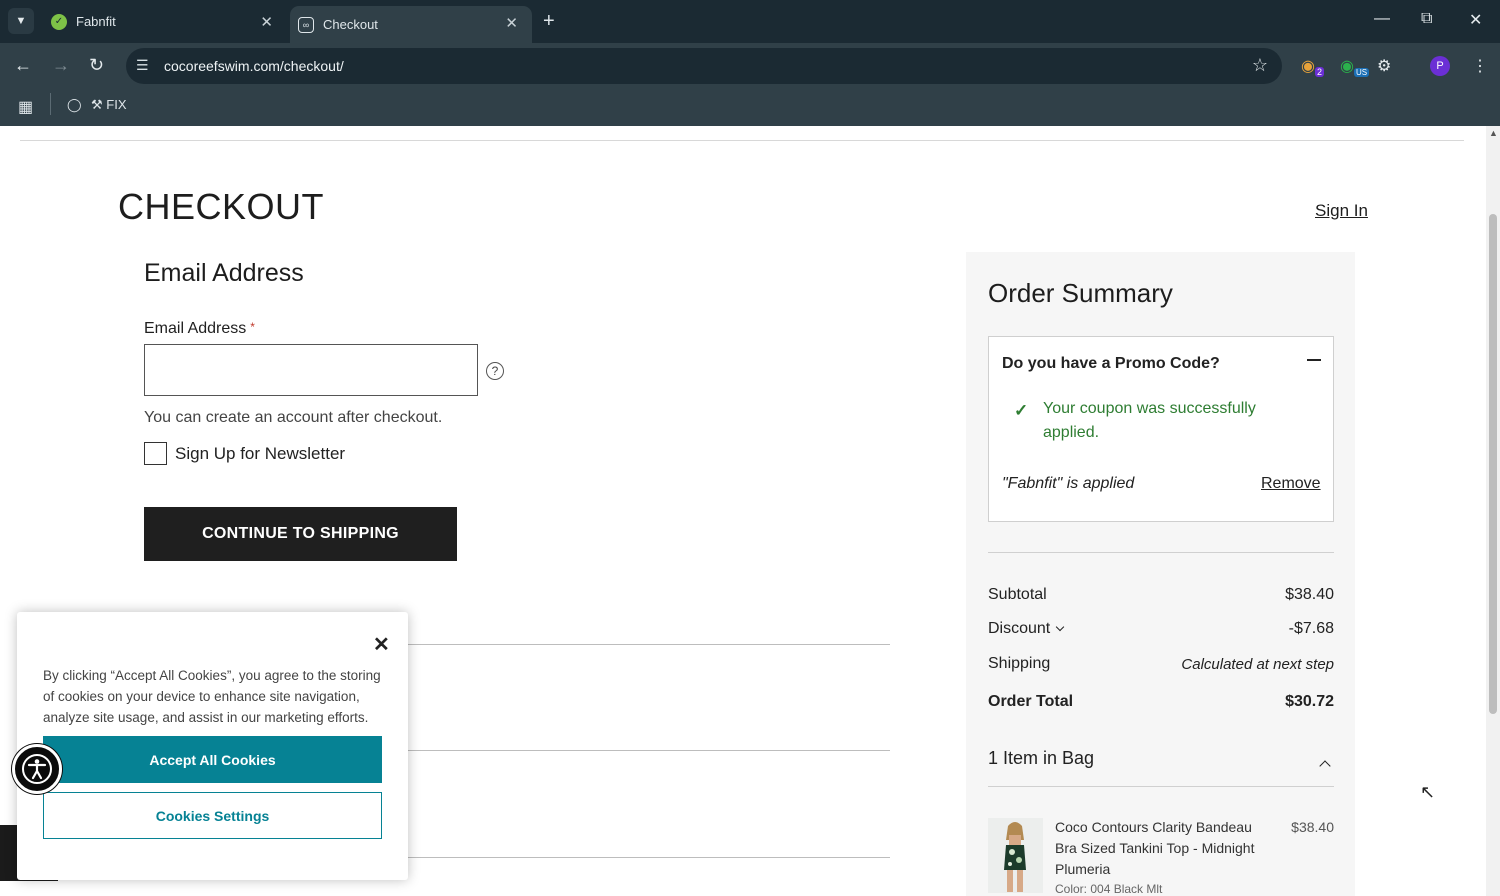 The height and width of the screenshot is (896, 1500). Describe the element at coordinates (212, 759) in the screenshot. I see `accept-cookies-button: Accept All Cookies` at that location.